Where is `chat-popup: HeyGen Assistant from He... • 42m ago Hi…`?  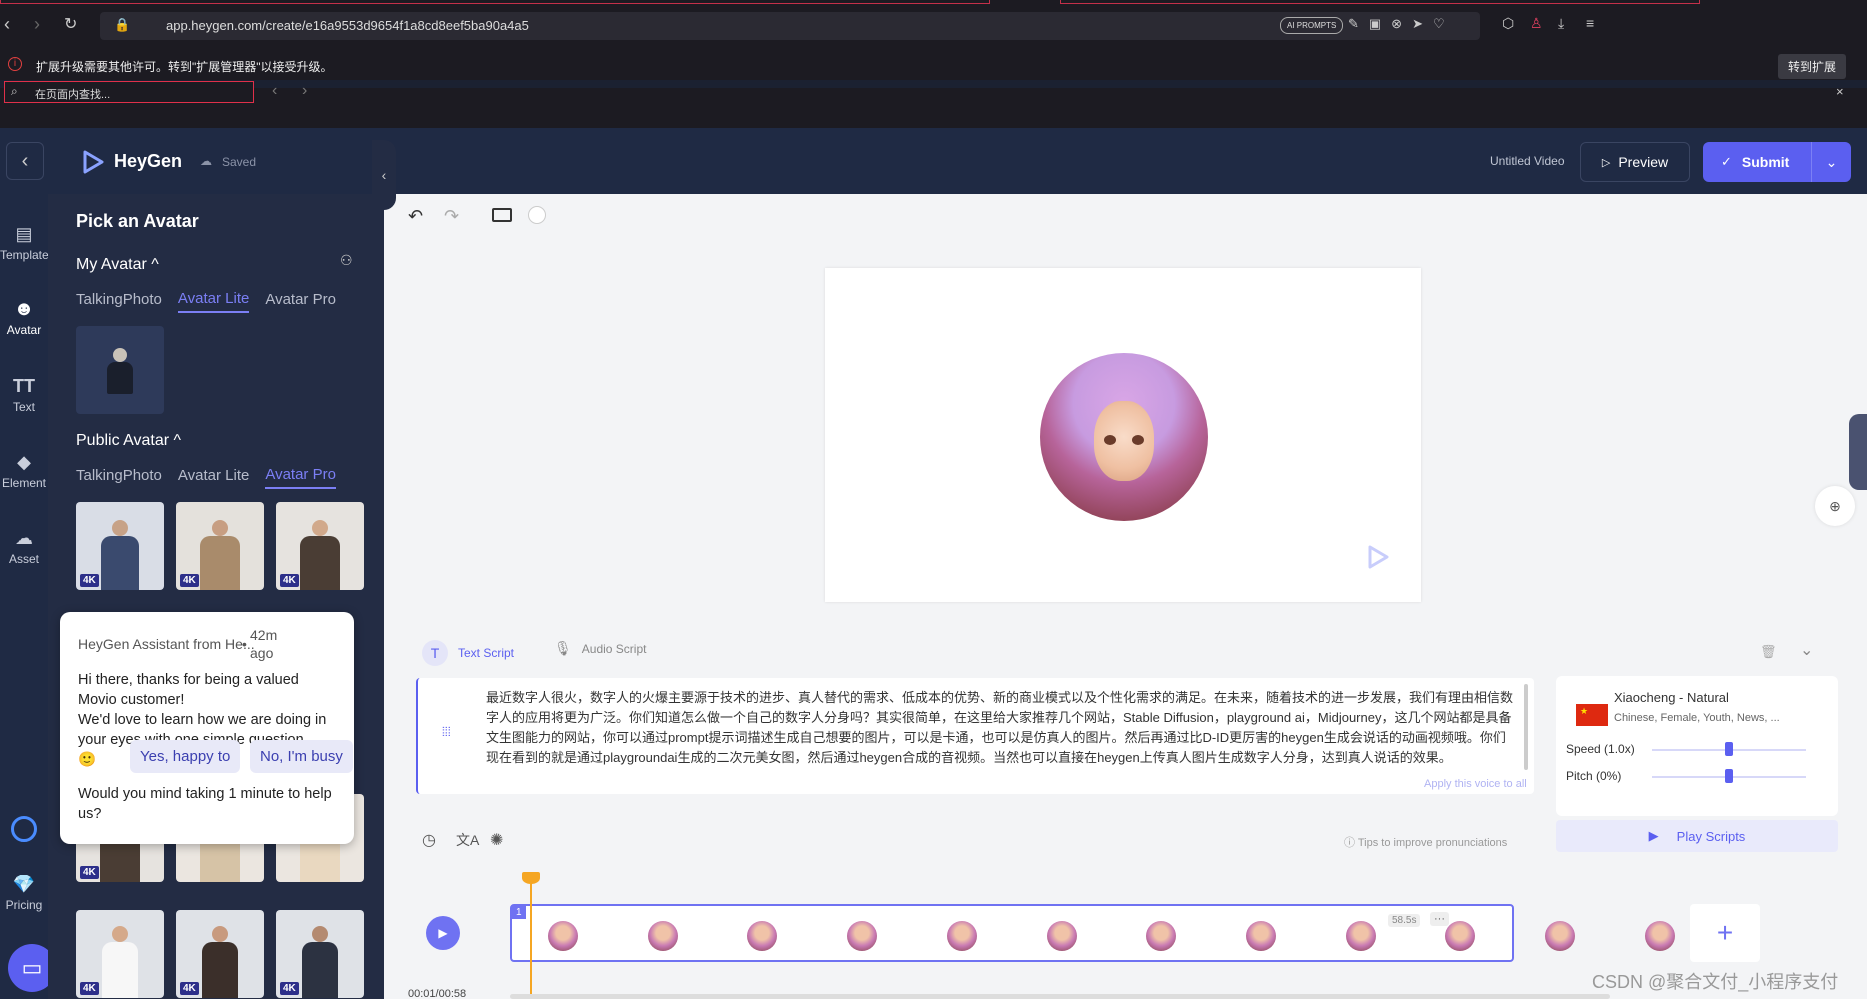
chat-popup: HeyGen Assistant from He... • 42m ago Hi… is located at coordinates (207, 728).